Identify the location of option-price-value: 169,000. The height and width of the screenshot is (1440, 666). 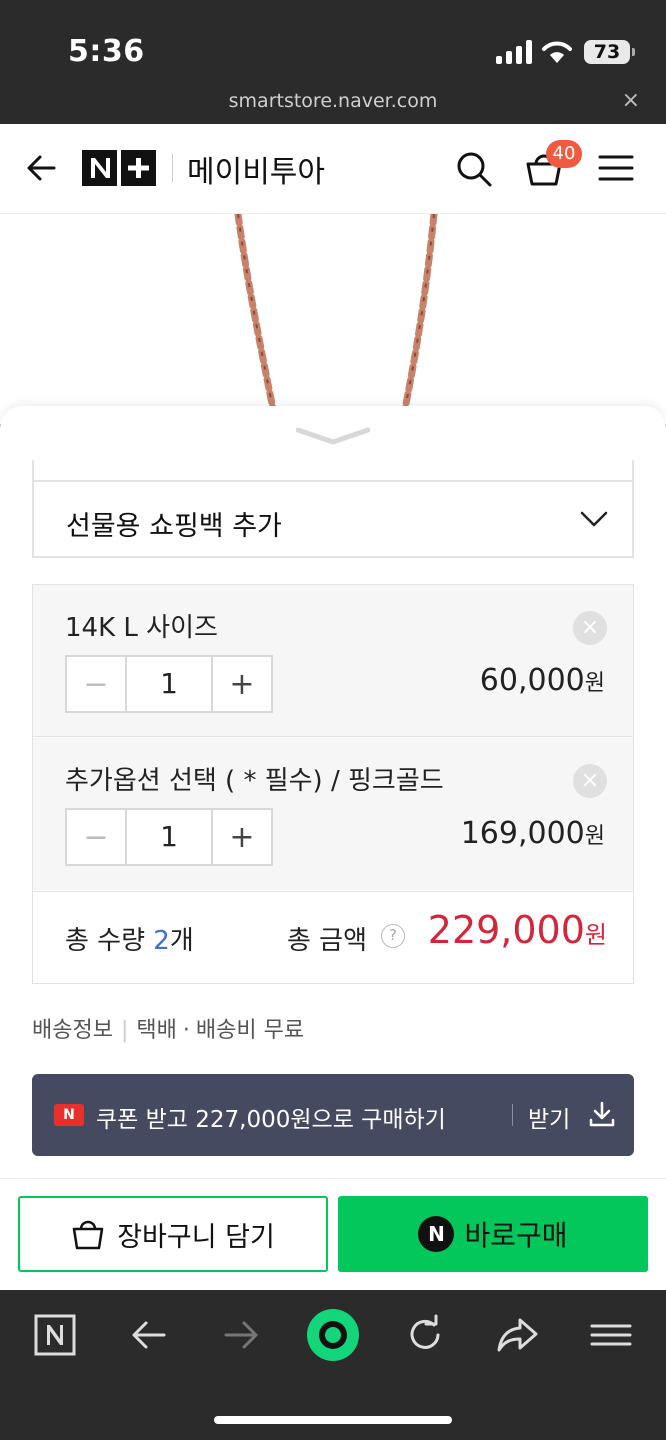
(522, 833).